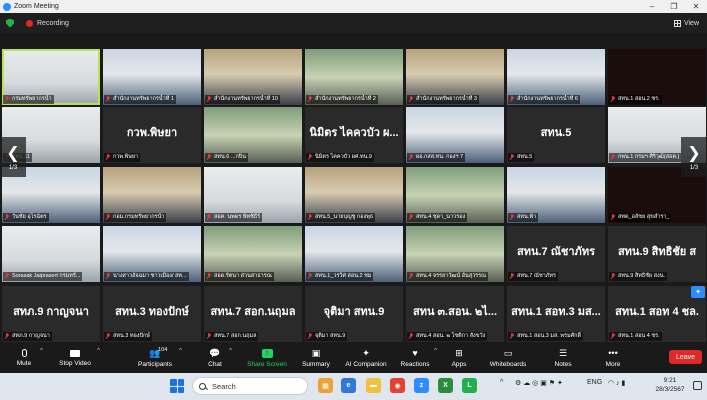  Describe the element at coordinates (686, 23) in the screenshot. I see `view-button: View` at that location.